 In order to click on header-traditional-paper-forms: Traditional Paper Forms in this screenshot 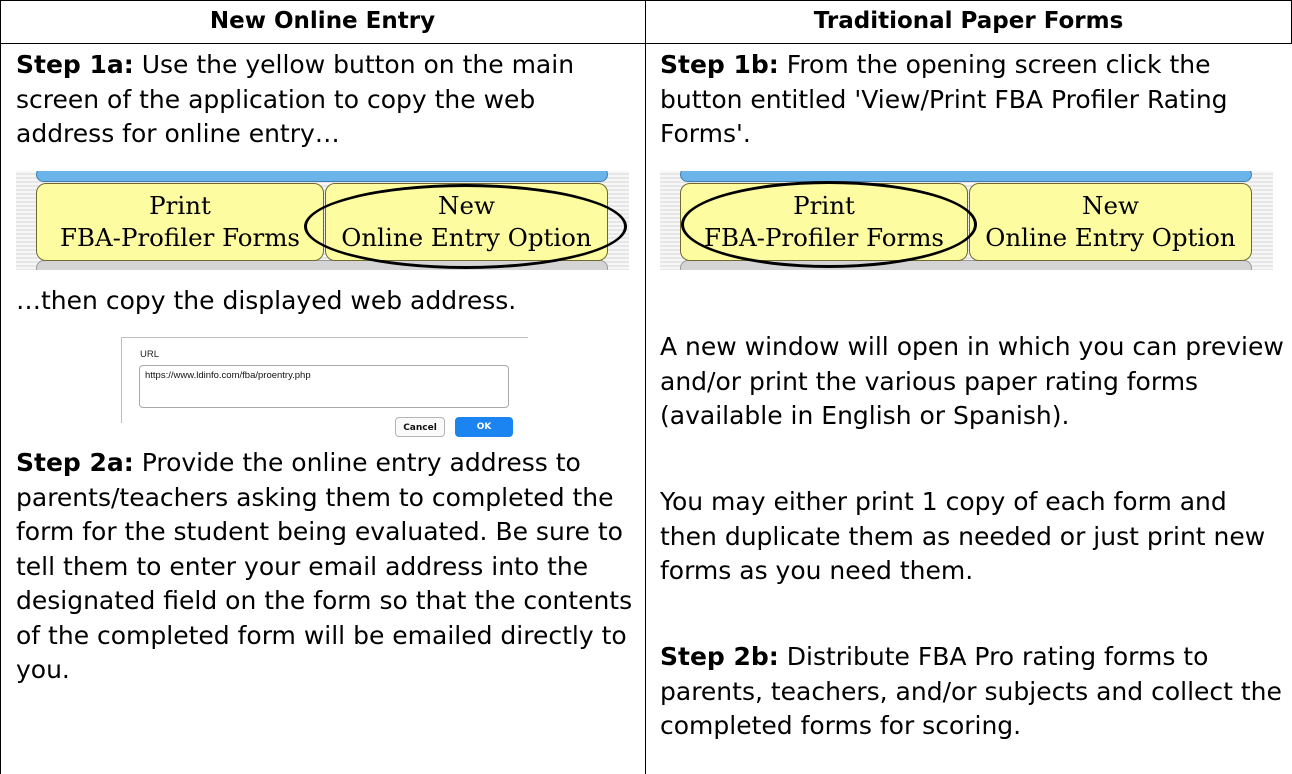, I will do `click(968, 21)`.